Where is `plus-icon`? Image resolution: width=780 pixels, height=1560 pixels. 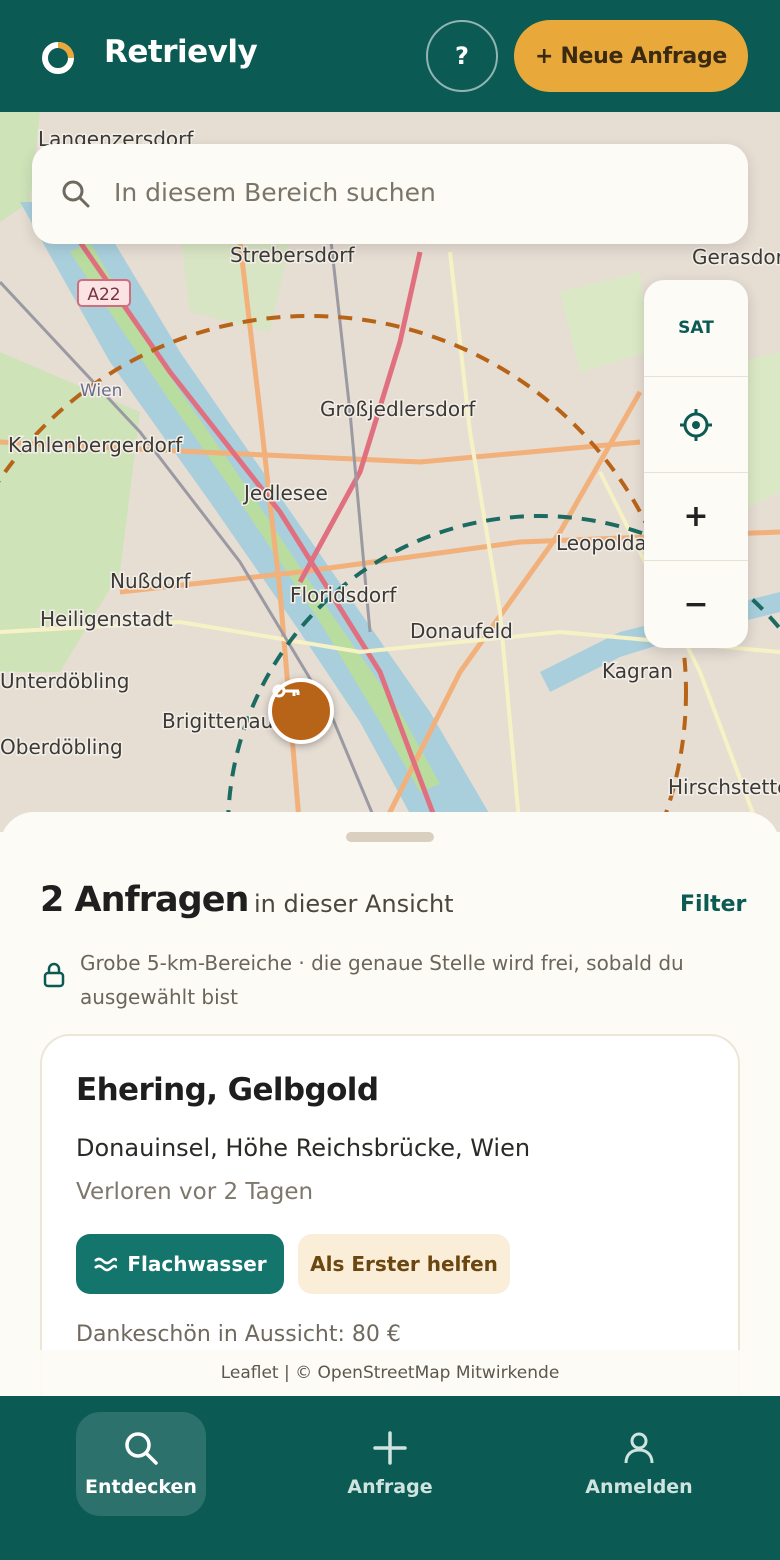 plus-icon is located at coordinates (390, 1448).